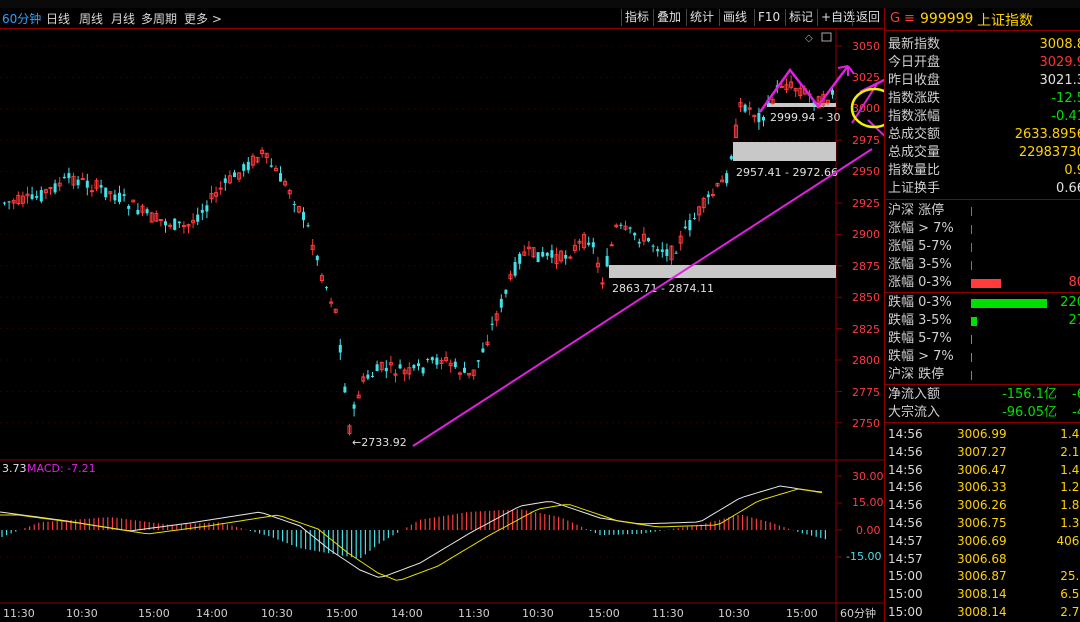  What do you see at coordinates (123, 18) in the screenshot?
I see `period-month-tab: 月线` at bounding box center [123, 18].